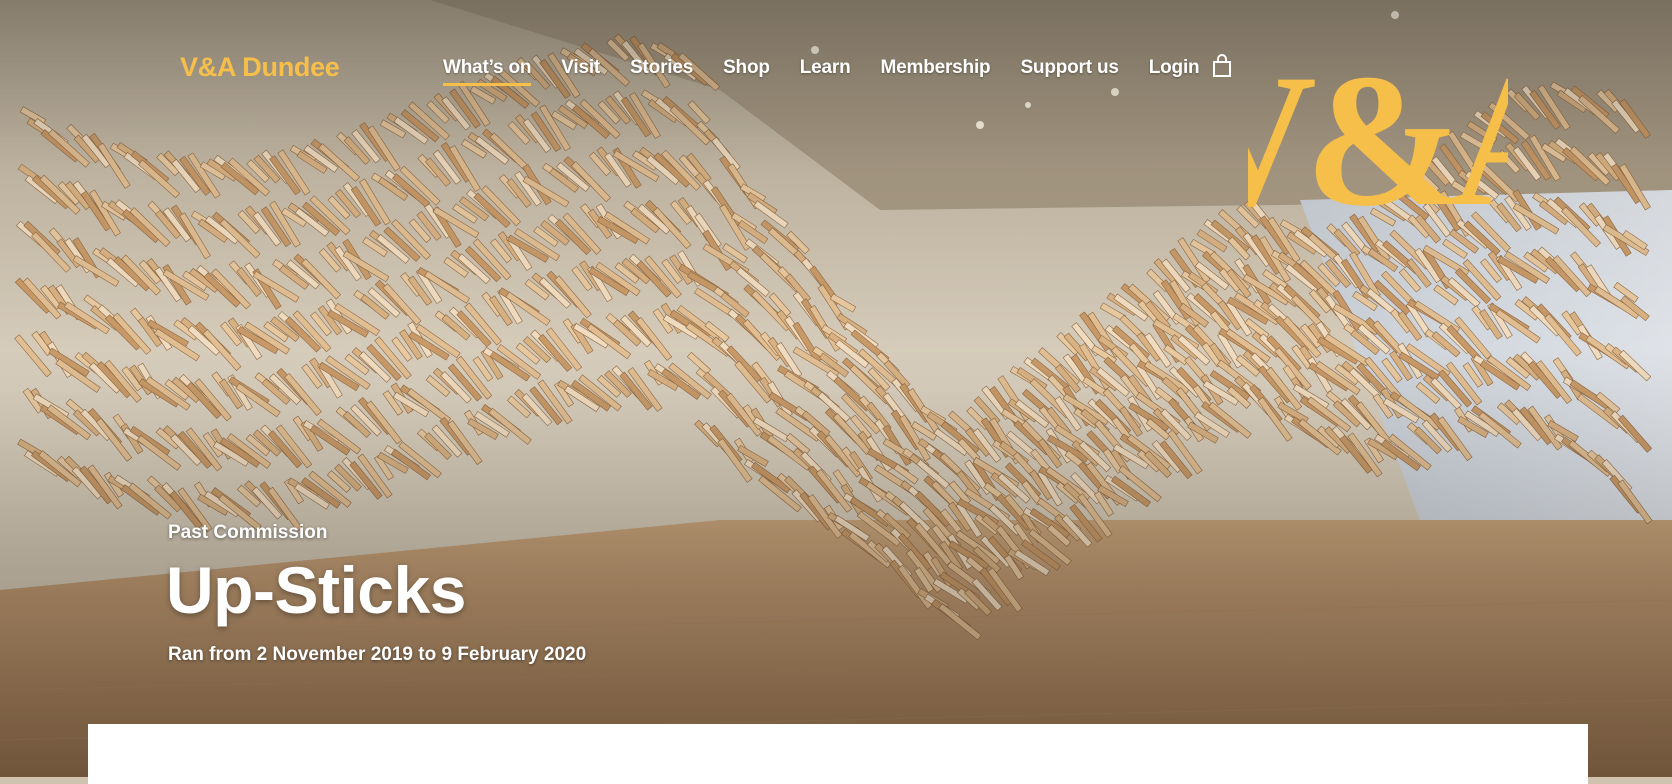  Describe the element at coordinates (825, 69) in the screenshot. I see `nav-item-learn: Learn` at that location.